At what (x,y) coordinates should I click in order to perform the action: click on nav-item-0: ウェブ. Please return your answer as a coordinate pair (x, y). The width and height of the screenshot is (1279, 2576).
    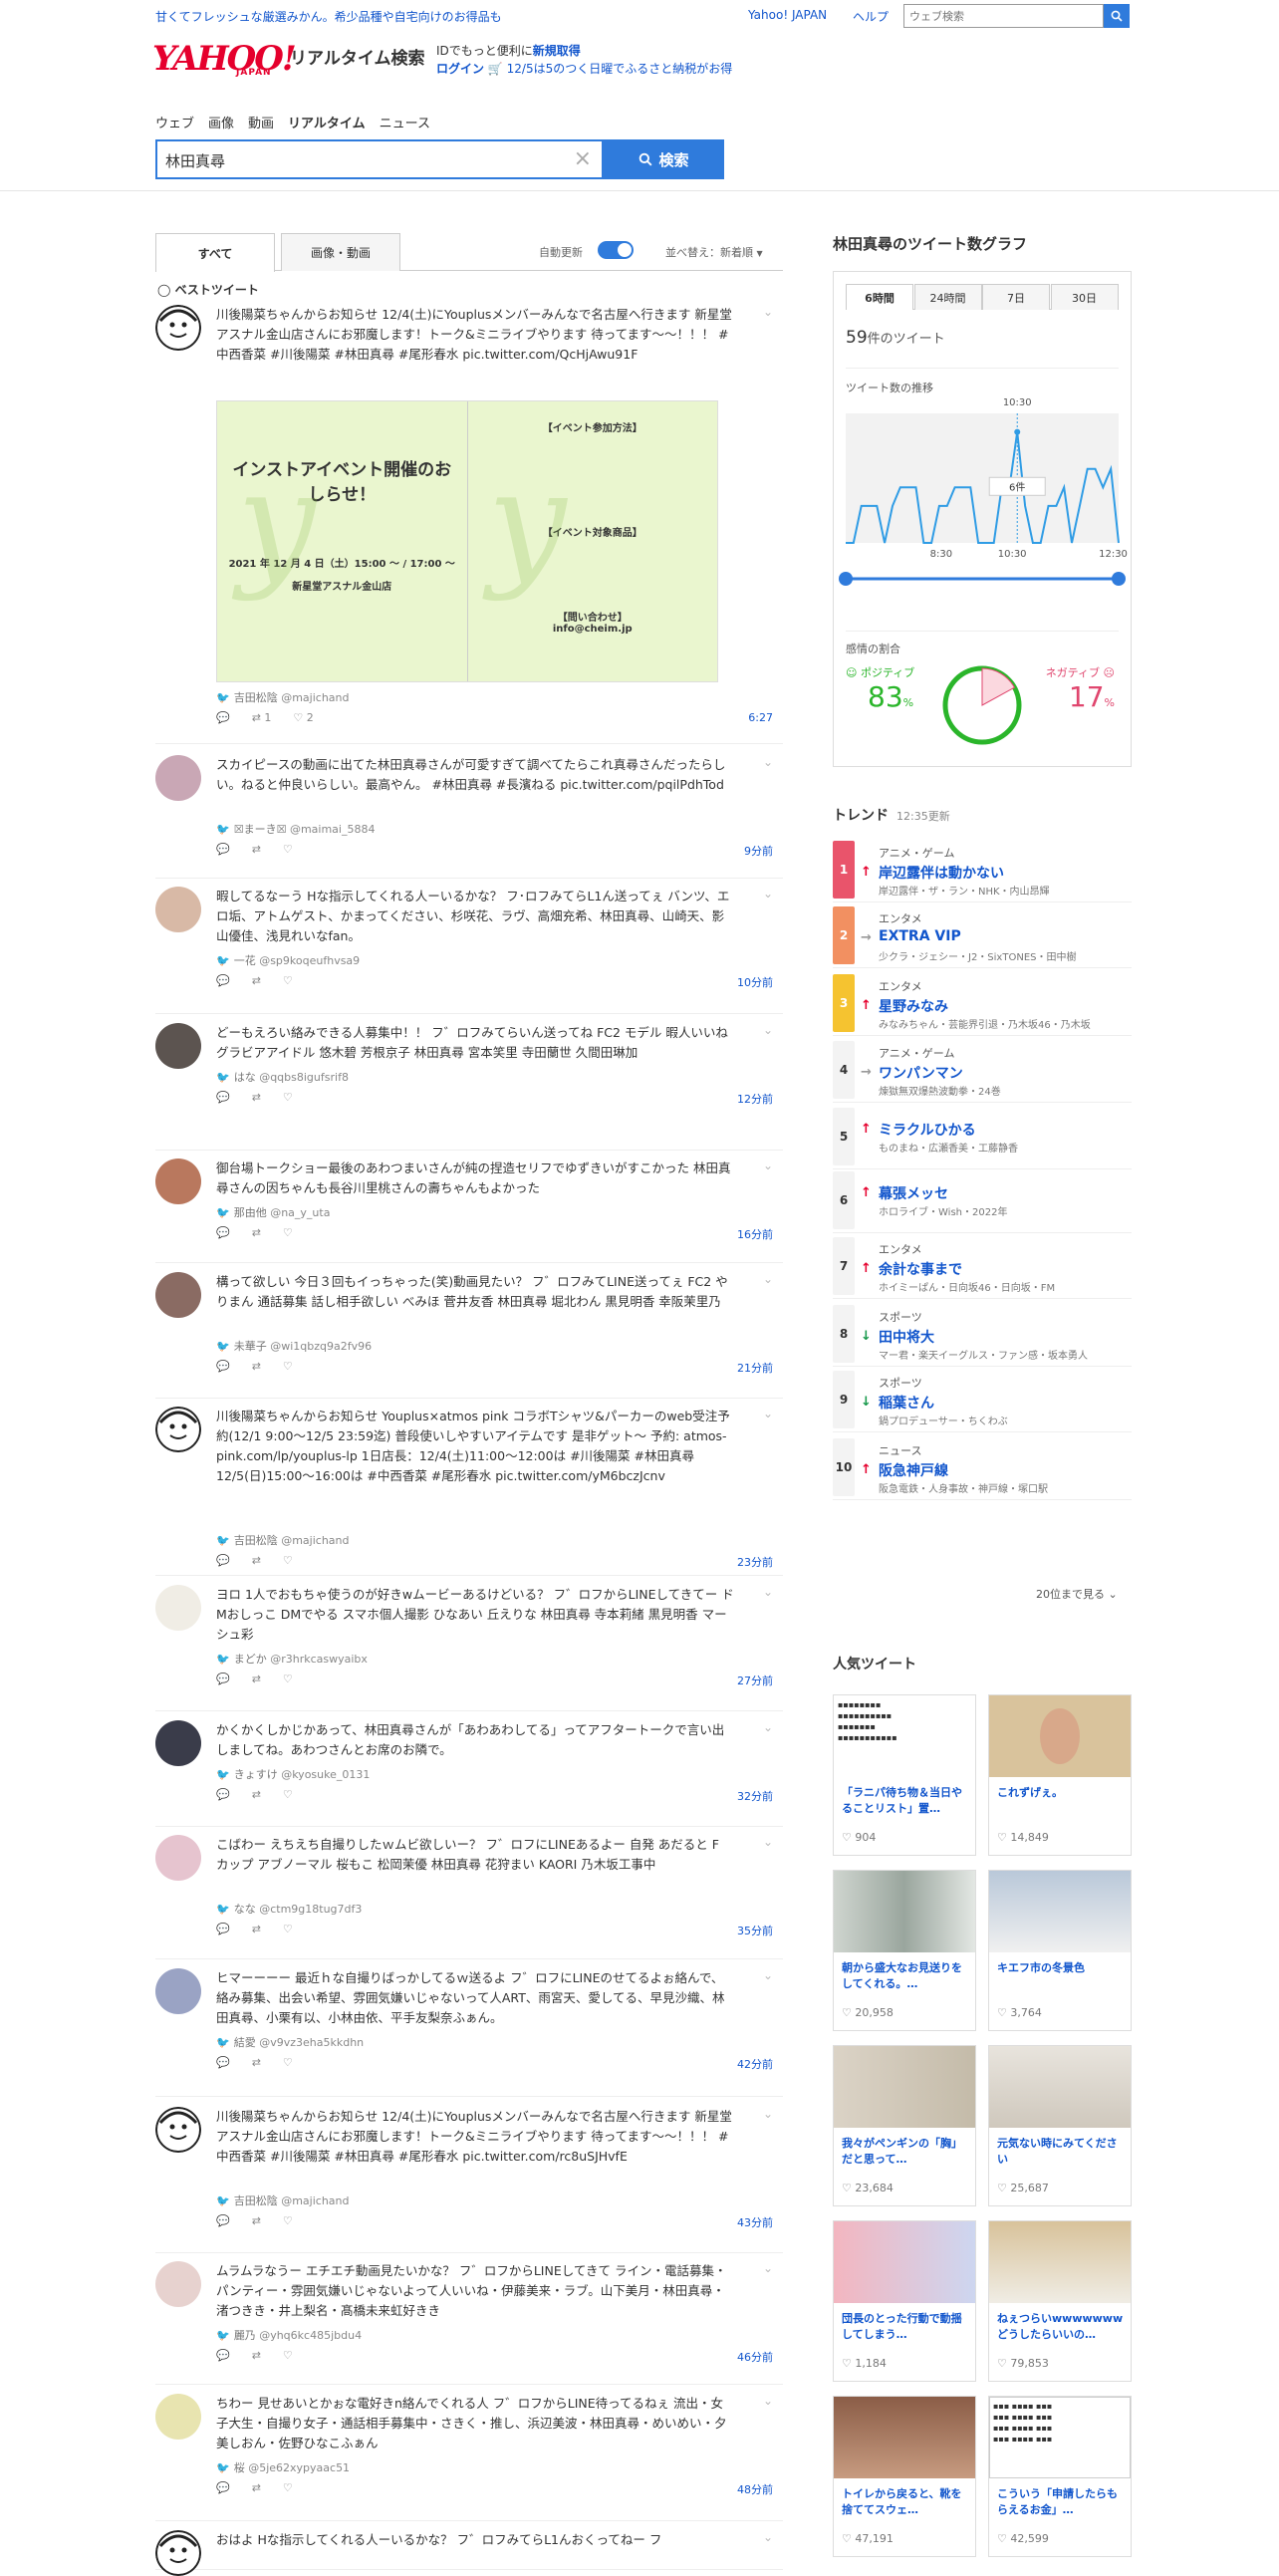
    Looking at the image, I should click on (174, 124).